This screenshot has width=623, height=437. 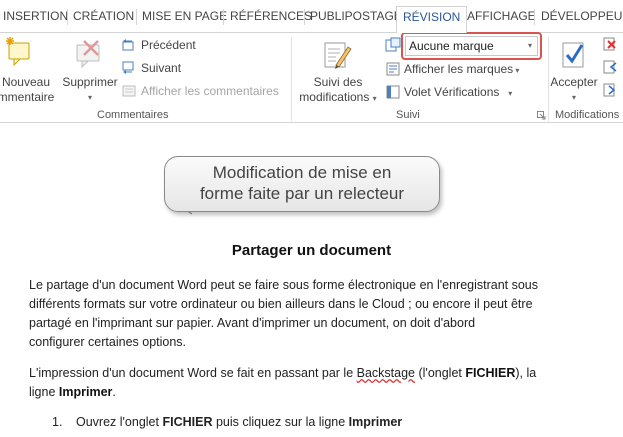 I want to click on li1-text-b: puis cliquez sur la ligne, so click(x=280, y=422).